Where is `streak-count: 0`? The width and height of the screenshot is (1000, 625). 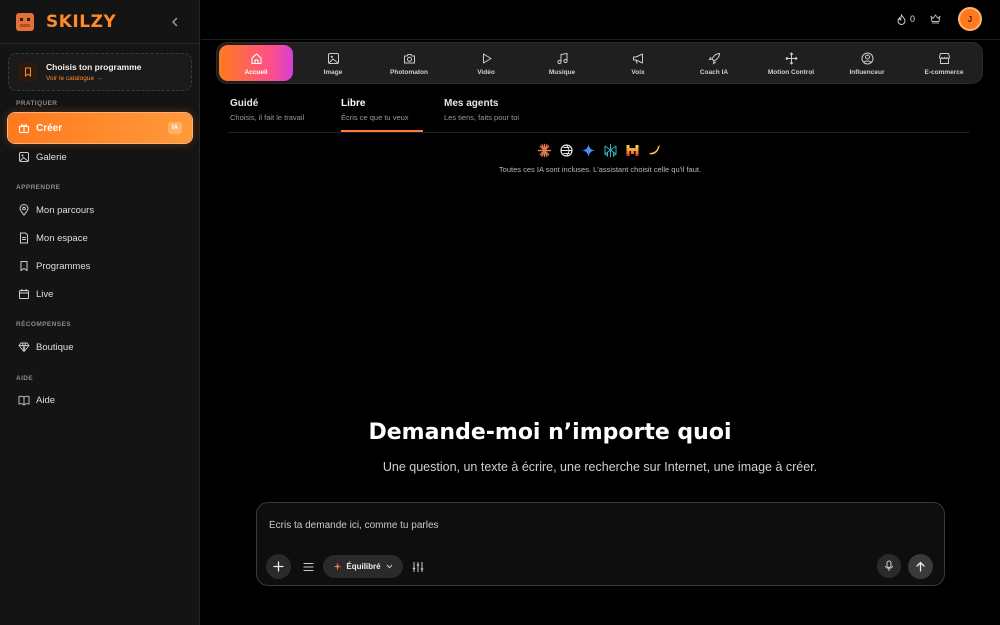
streak-count: 0 is located at coordinates (913, 19).